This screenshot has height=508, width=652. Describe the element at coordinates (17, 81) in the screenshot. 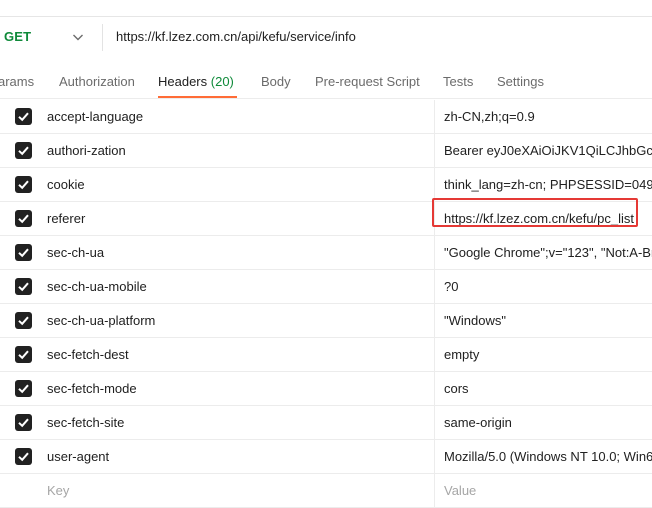

I see `tab-params: arams` at that location.